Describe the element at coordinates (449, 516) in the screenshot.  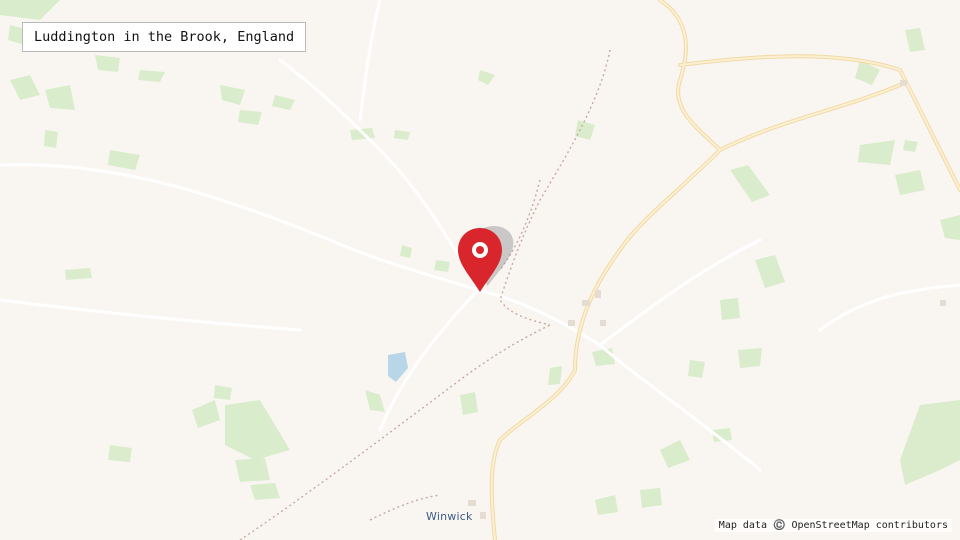
I see `place-label-winwick: Winwick` at that location.